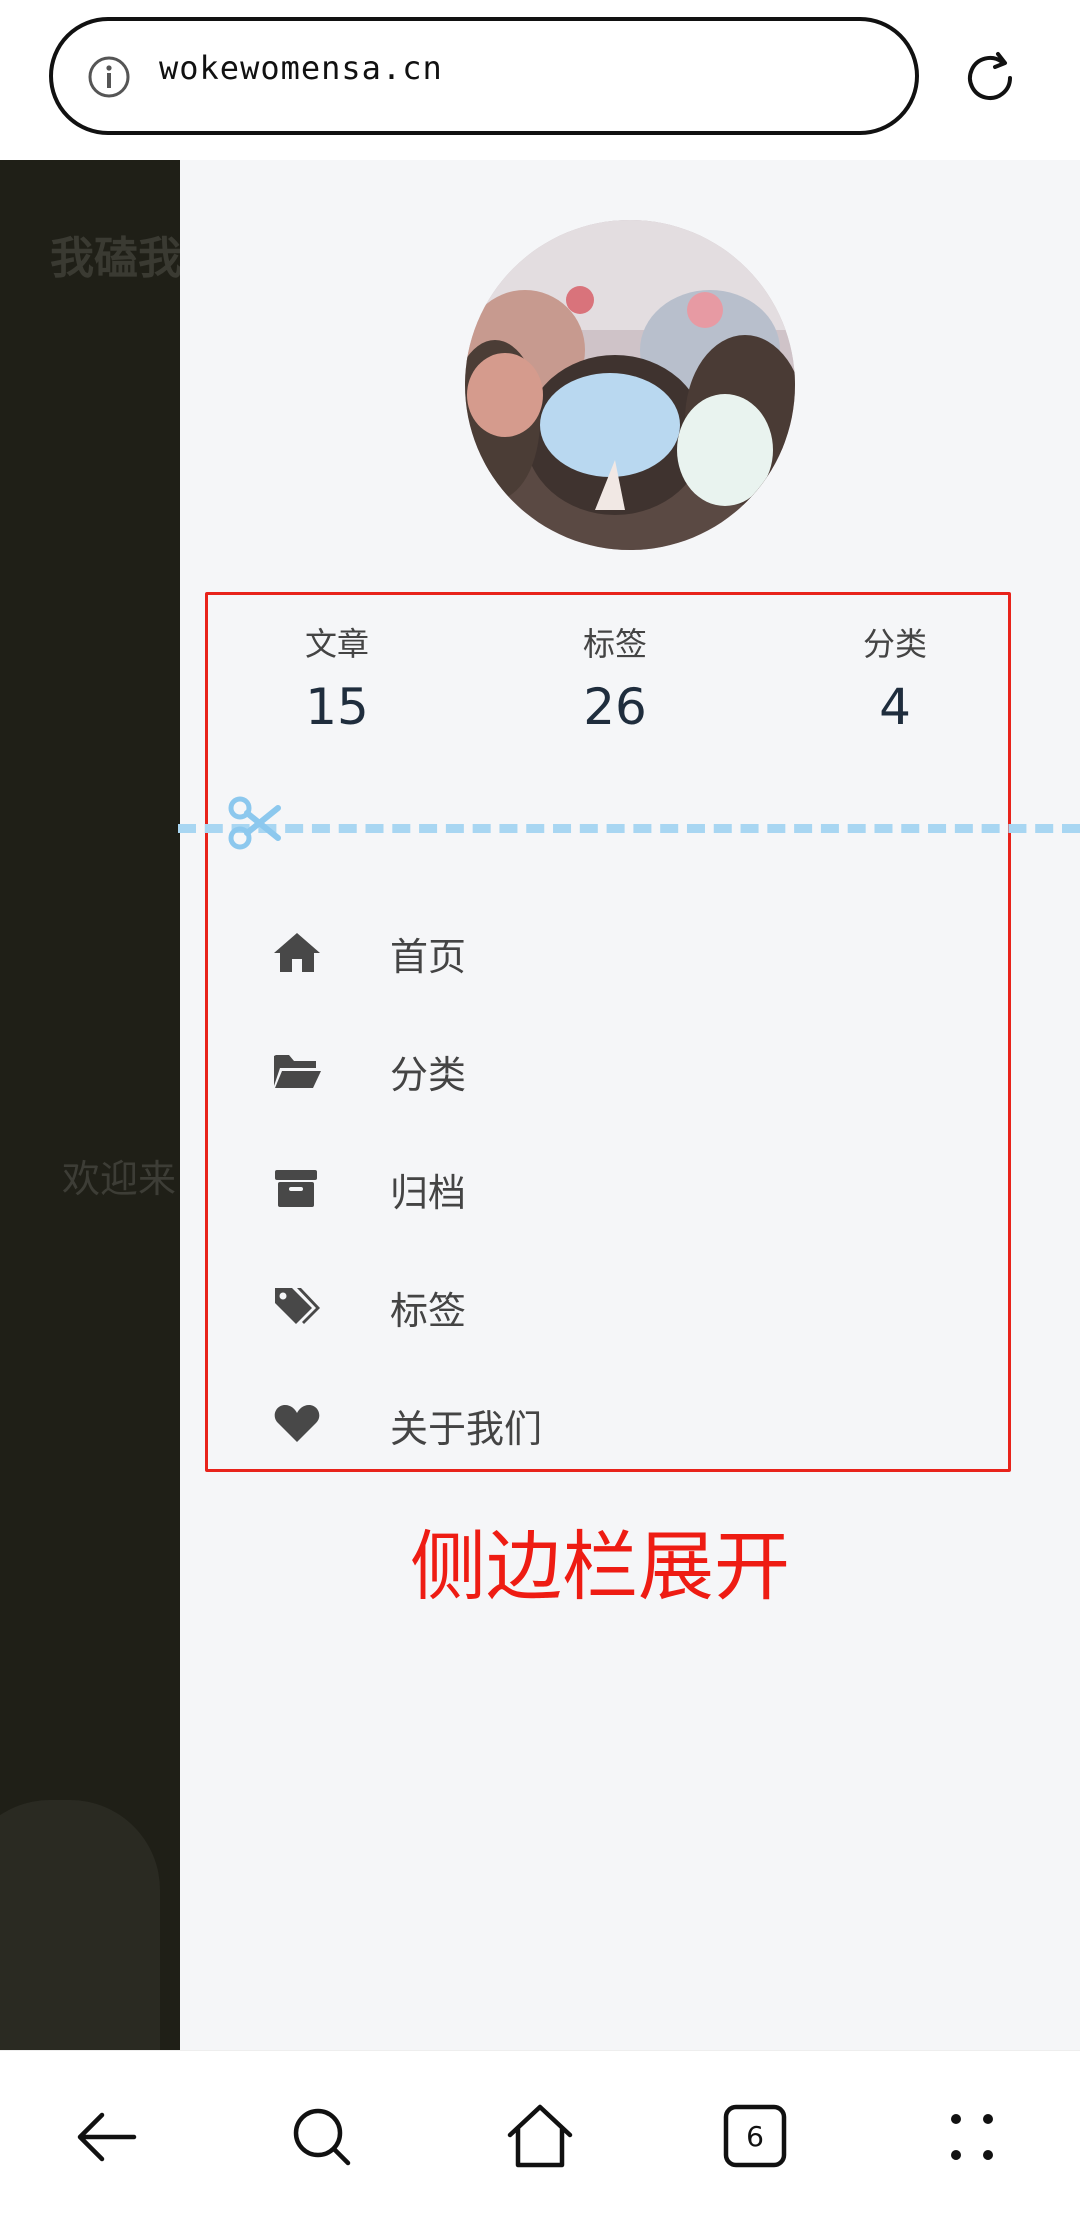 The width and height of the screenshot is (1080, 2220). What do you see at coordinates (337, 707) in the screenshot?
I see `stat-value: 15` at bounding box center [337, 707].